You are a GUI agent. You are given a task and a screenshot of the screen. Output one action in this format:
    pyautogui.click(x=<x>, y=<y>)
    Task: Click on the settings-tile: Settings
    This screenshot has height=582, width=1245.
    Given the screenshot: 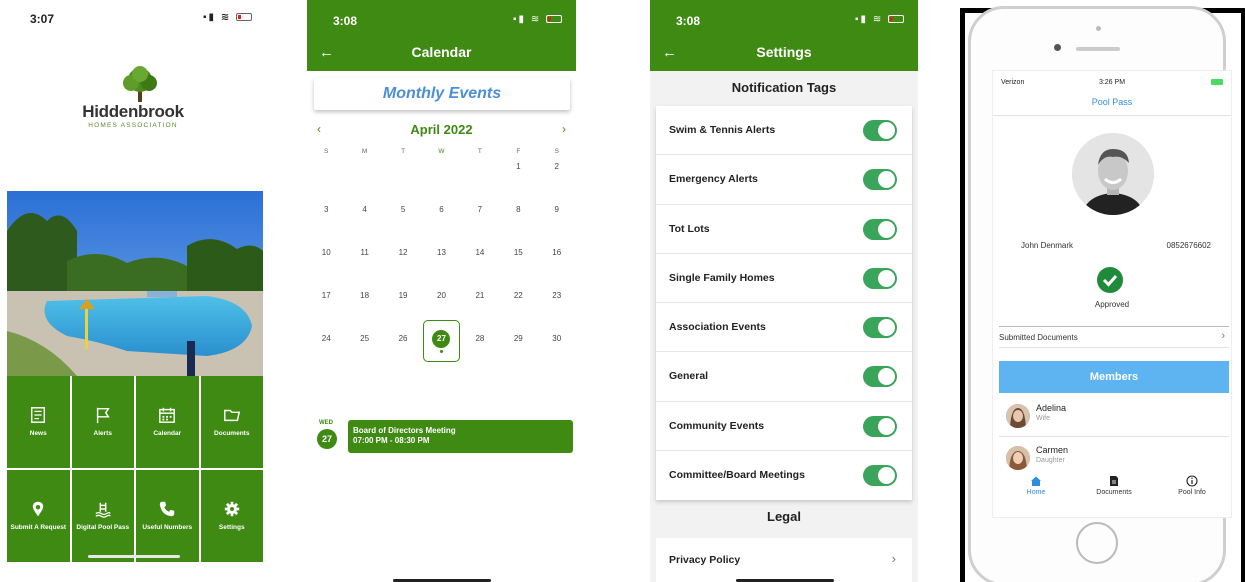 What is the action you would take?
    pyautogui.click(x=231, y=516)
    